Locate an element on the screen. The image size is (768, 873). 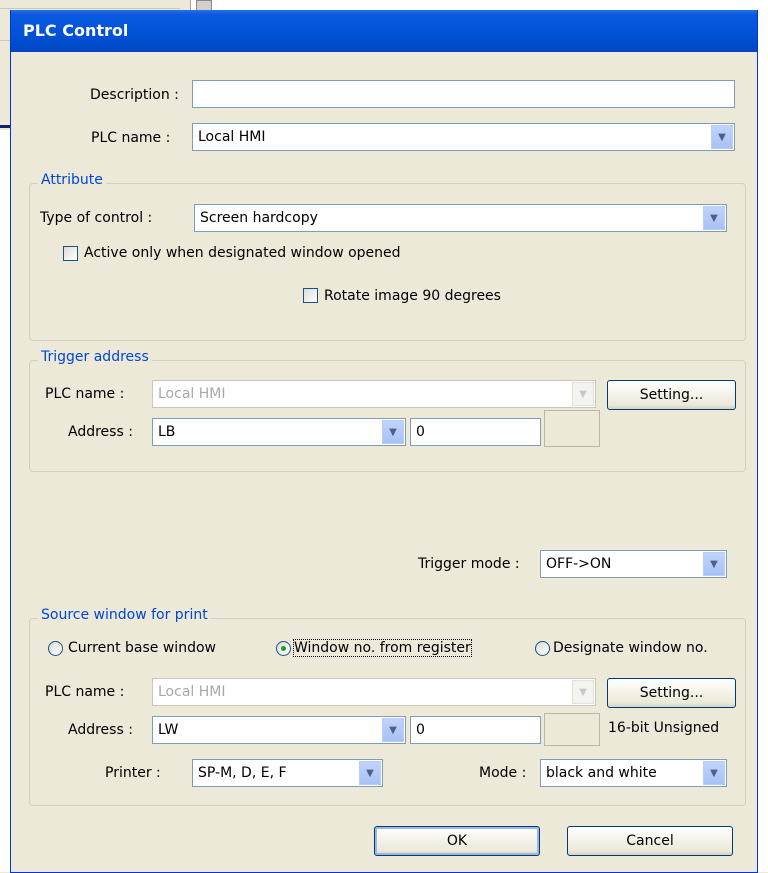
mode-select: black and white ▼ is located at coordinates (633, 773).